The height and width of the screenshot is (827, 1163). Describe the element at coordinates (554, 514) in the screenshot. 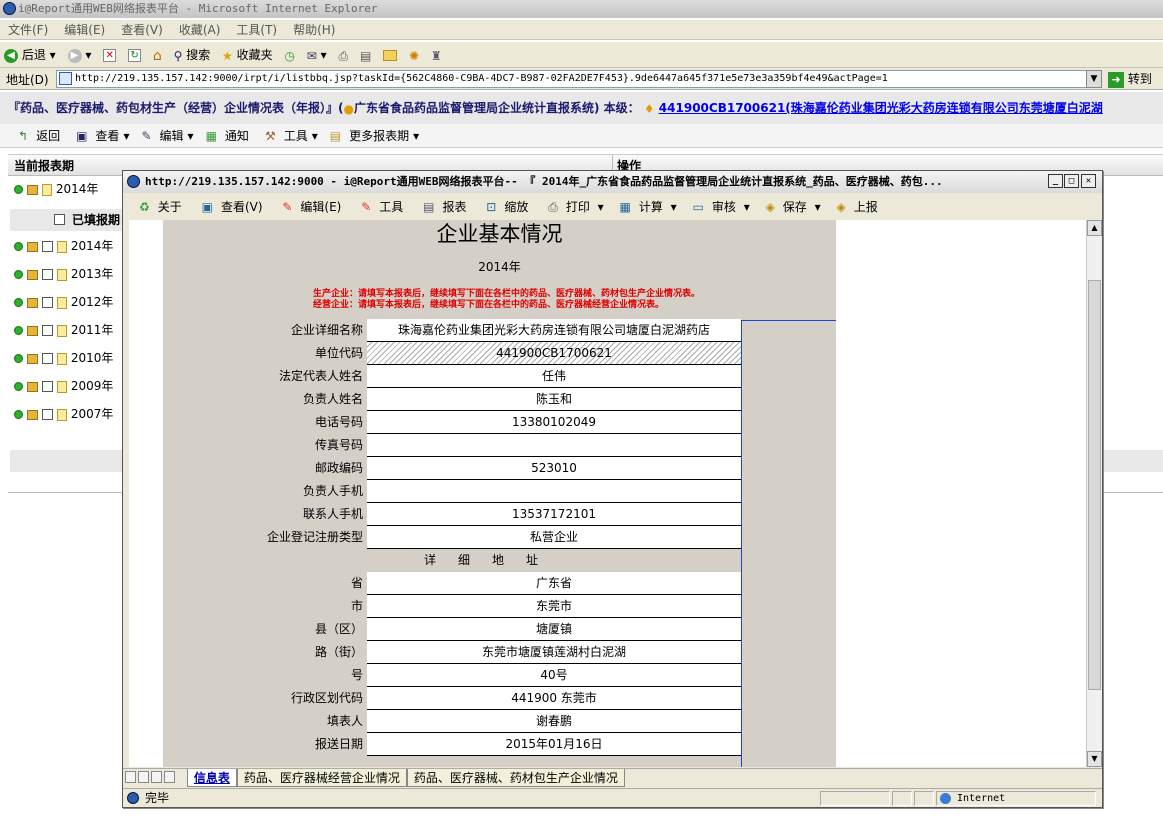

I see `contact-mobile-field: 13537172101` at that location.